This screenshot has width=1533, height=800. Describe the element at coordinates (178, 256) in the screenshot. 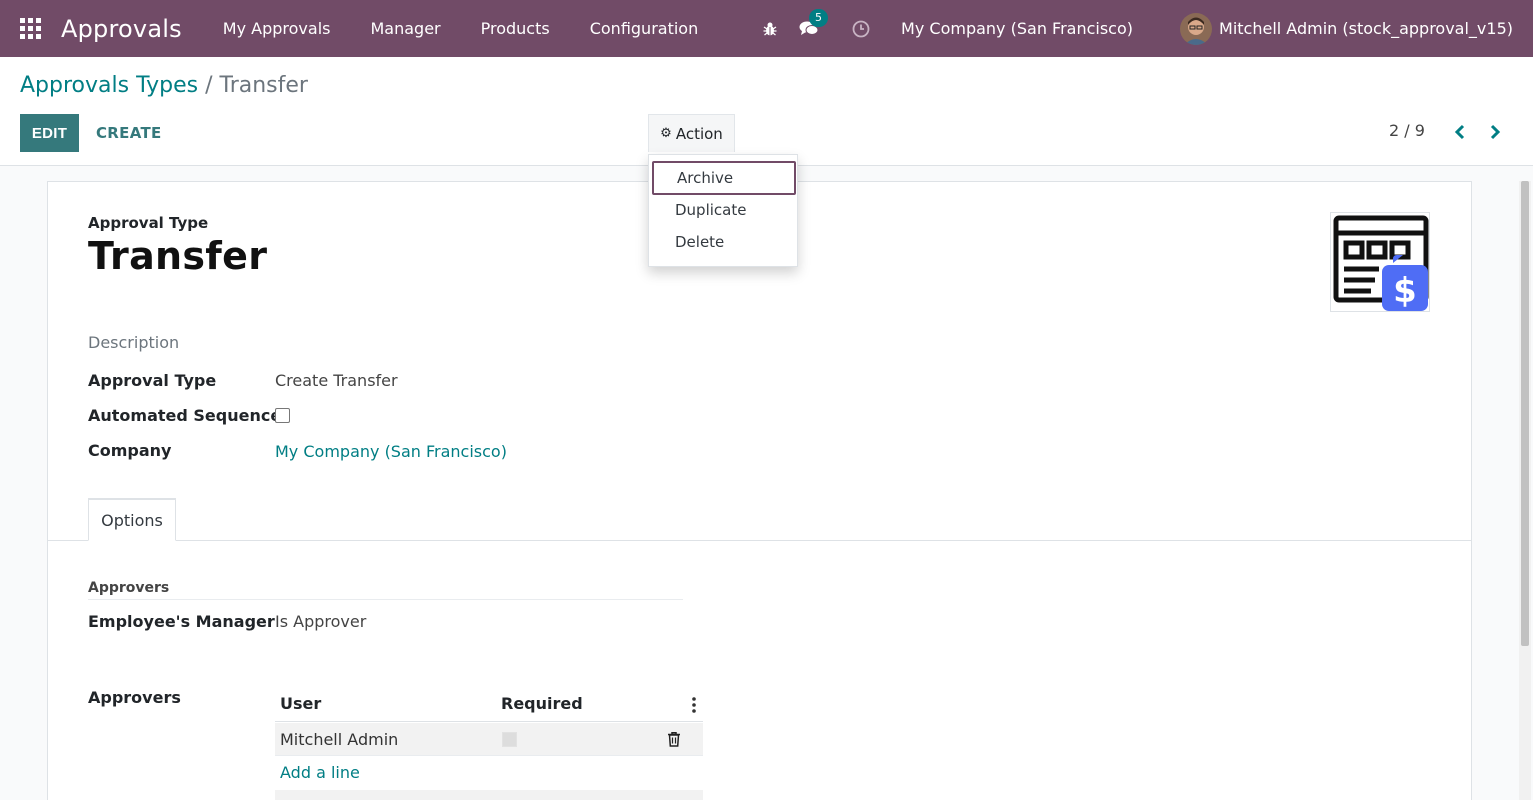

I see `record-title: Transfer` at that location.